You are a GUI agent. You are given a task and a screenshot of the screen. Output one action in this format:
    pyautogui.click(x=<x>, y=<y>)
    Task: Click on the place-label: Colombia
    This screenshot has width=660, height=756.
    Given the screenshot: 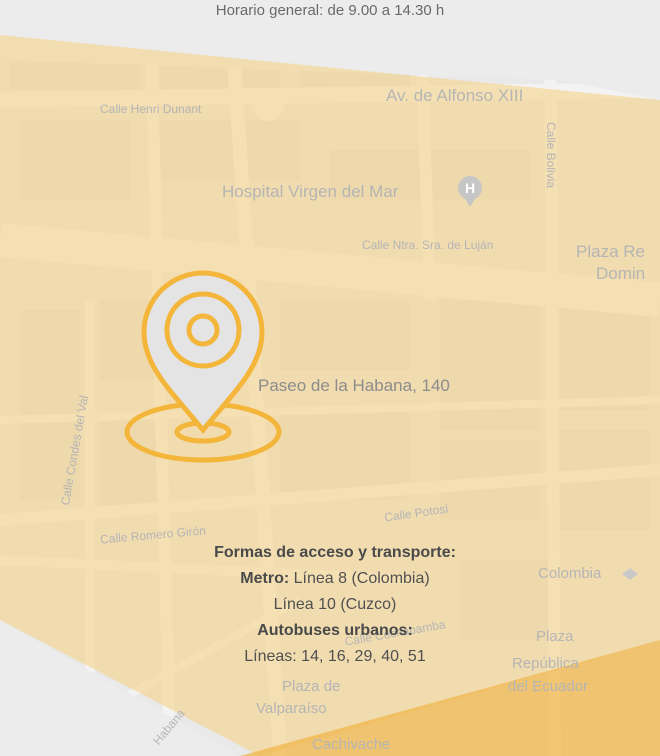 What is the action you would take?
    pyautogui.click(x=570, y=573)
    